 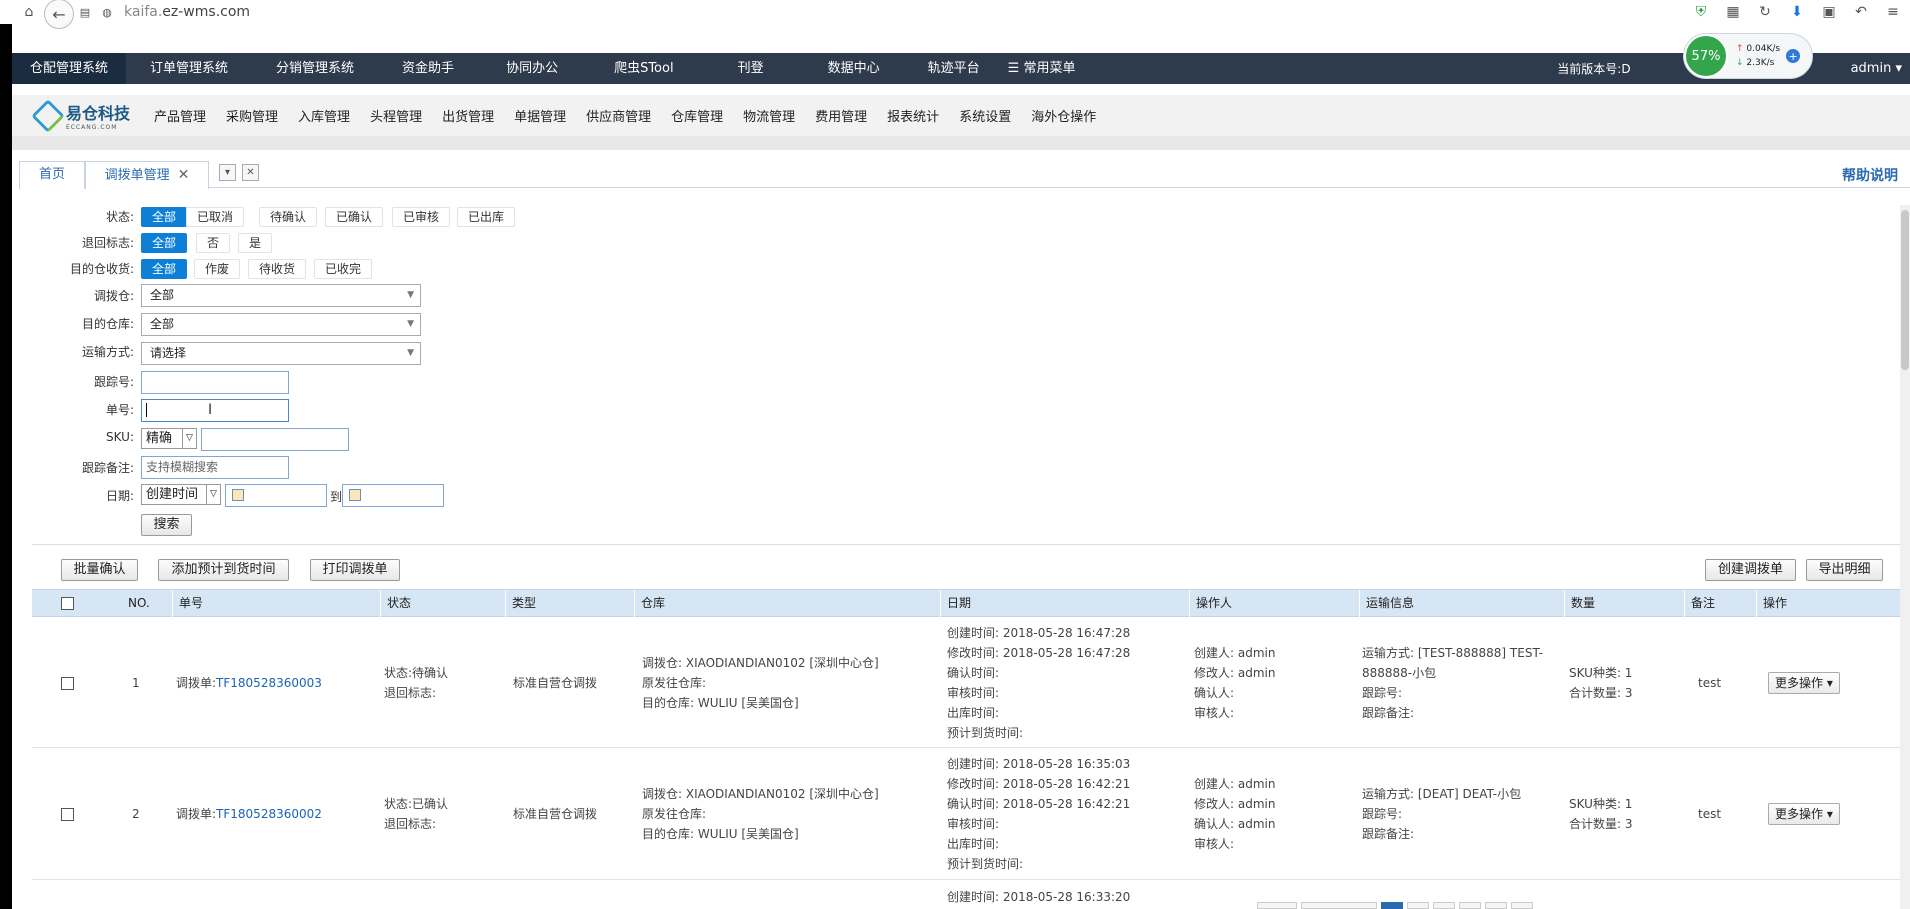 I want to click on help-link: 帮助说明, so click(x=1870, y=175).